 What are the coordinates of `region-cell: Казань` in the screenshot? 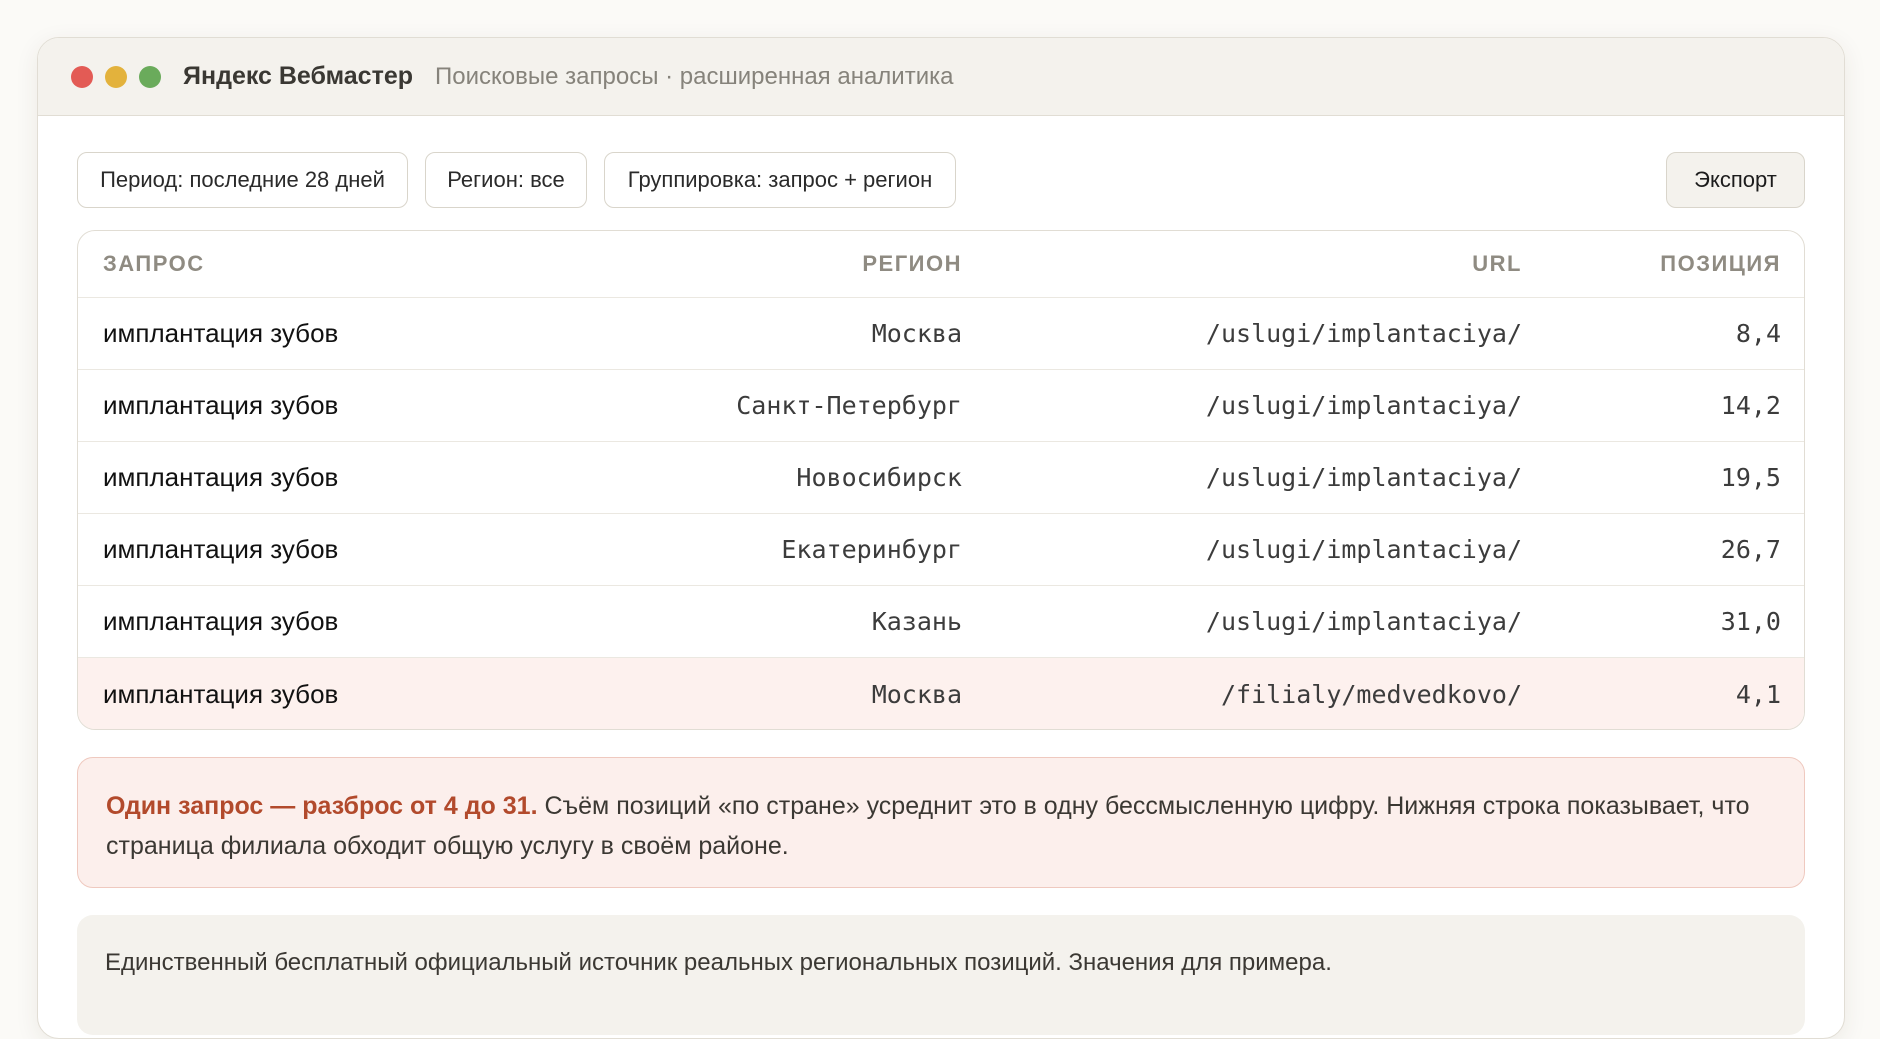 It's located at (916, 621).